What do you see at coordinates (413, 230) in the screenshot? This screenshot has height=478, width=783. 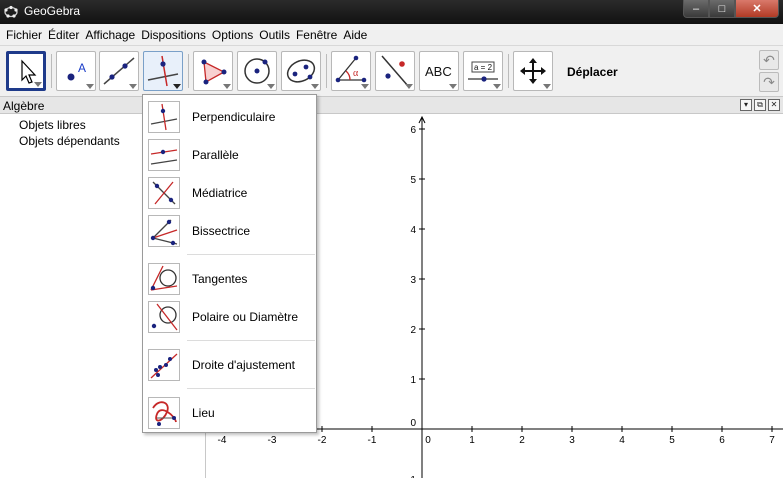 I see `y-tick-label: 4` at bounding box center [413, 230].